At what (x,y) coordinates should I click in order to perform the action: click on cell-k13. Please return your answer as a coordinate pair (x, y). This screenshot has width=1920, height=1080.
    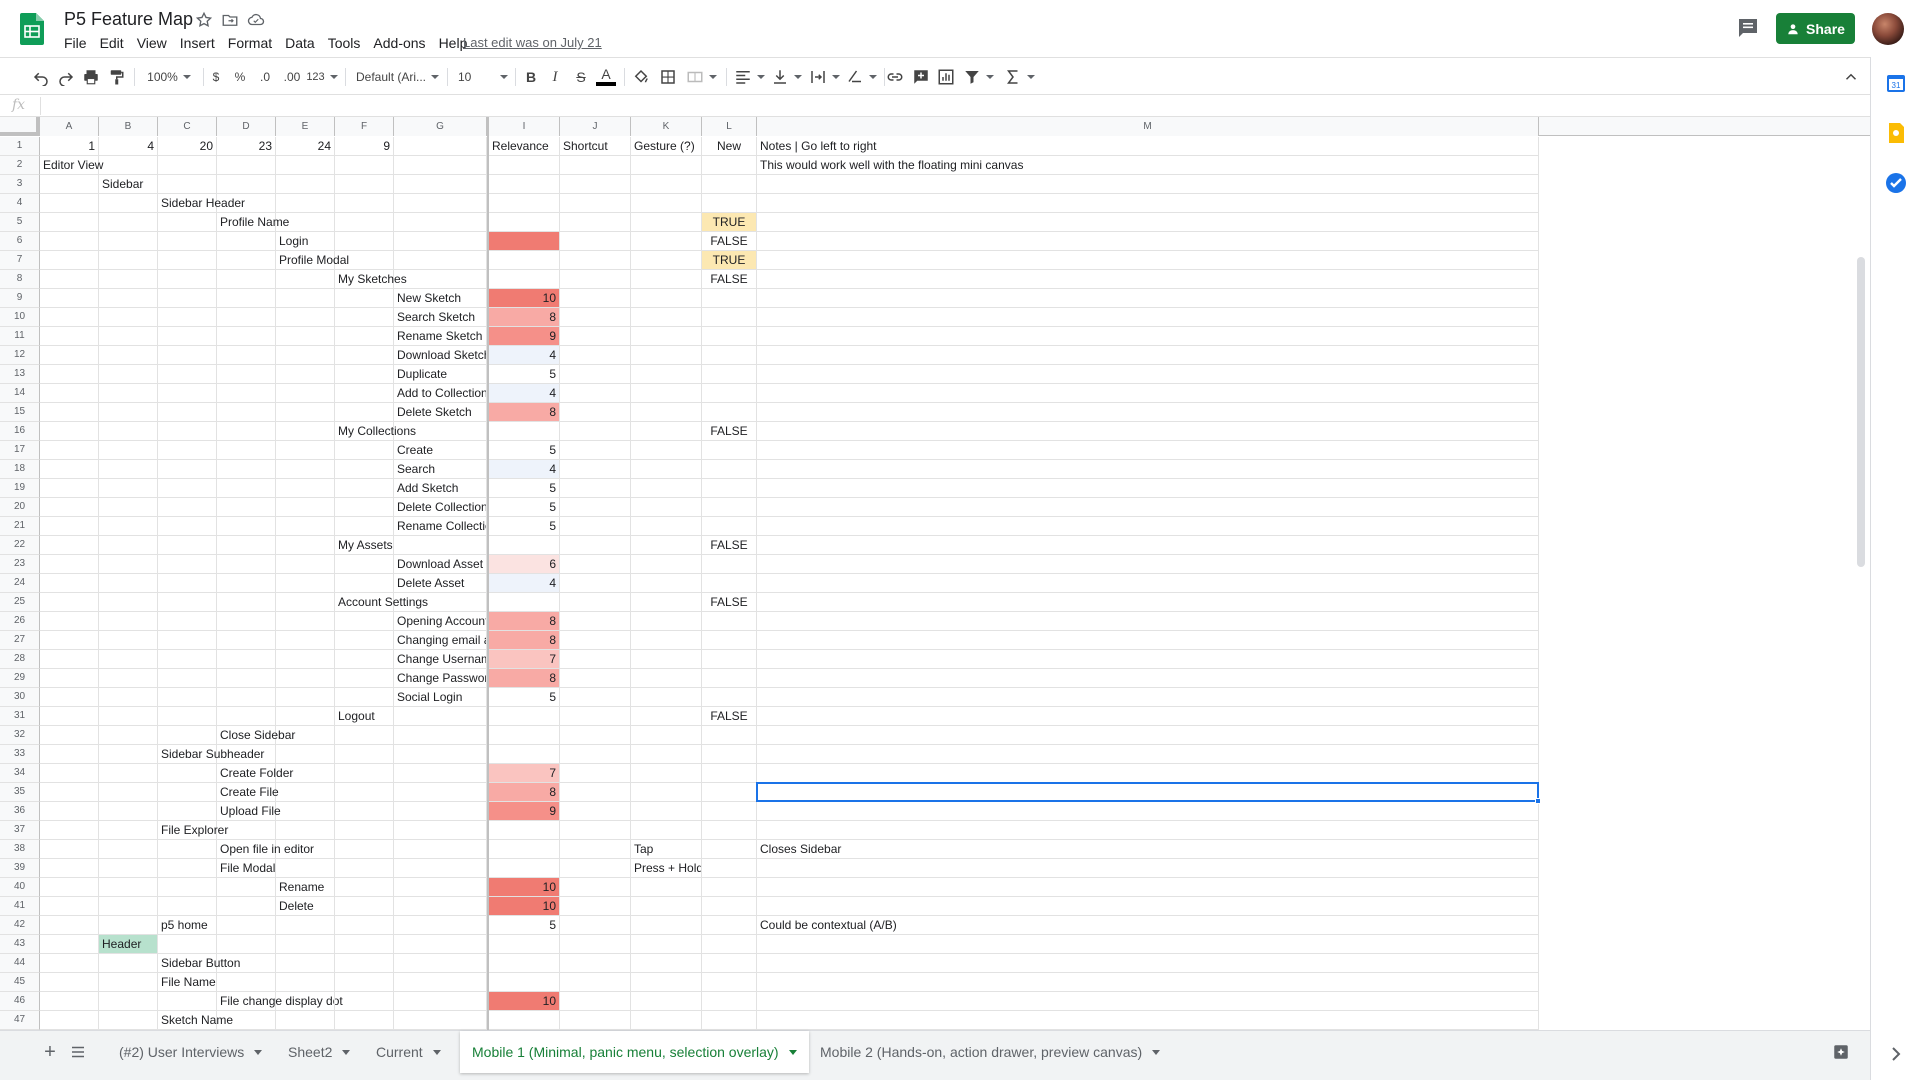
    Looking at the image, I should click on (666, 374).